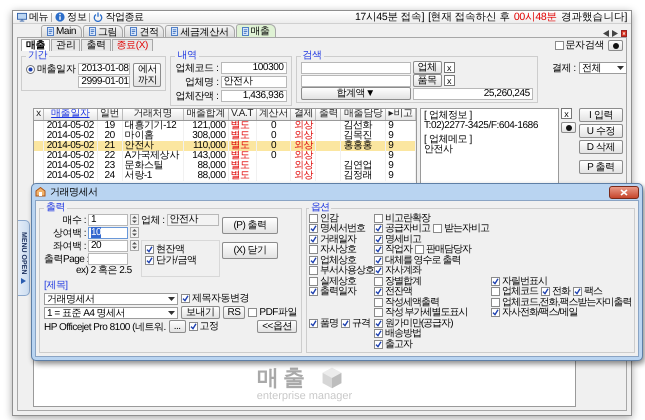  Describe the element at coordinates (32, 17) in the screenshot. I see `toolbar-button: 메뉴` at that location.